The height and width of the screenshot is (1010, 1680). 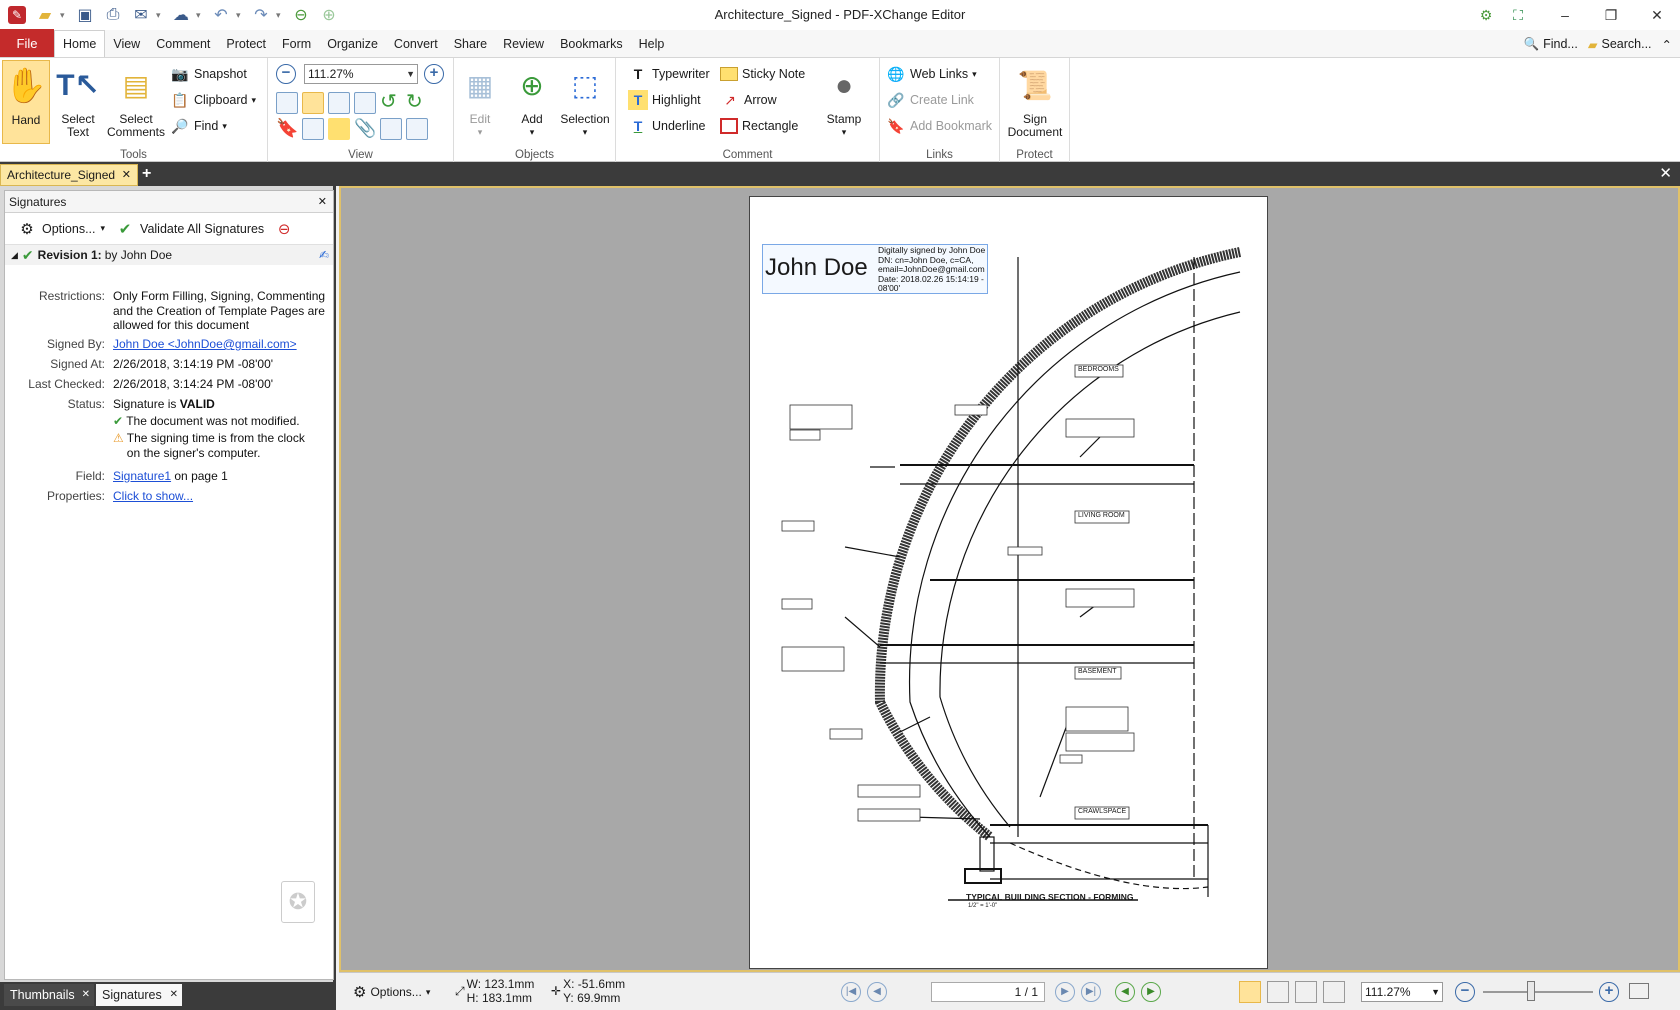 What do you see at coordinates (652, 44) in the screenshot?
I see `tab-help: Help` at bounding box center [652, 44].